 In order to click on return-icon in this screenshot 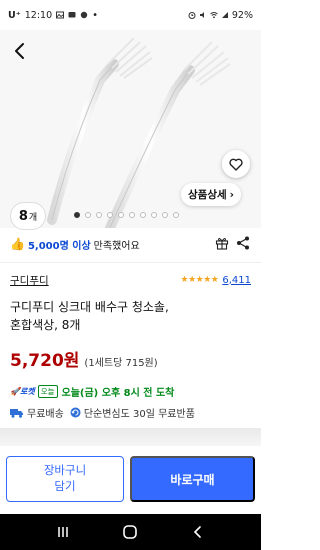, I will do `click(75, 412)`.